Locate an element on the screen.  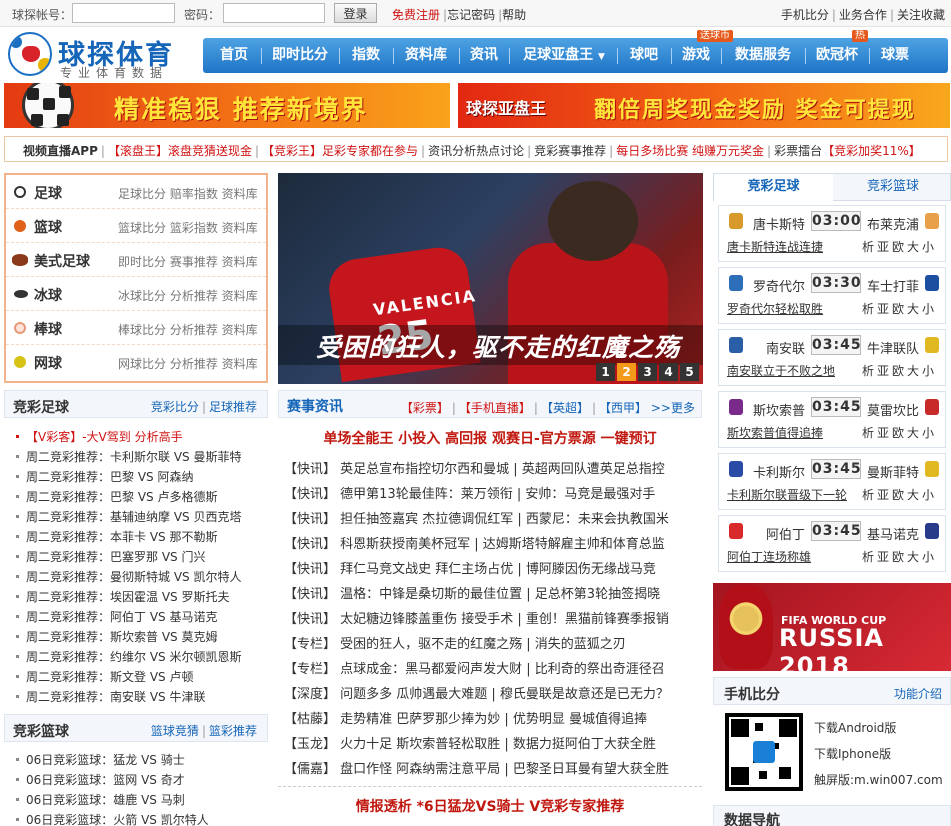
away-team: 车士打菲 is located at coordinates (893, 285).